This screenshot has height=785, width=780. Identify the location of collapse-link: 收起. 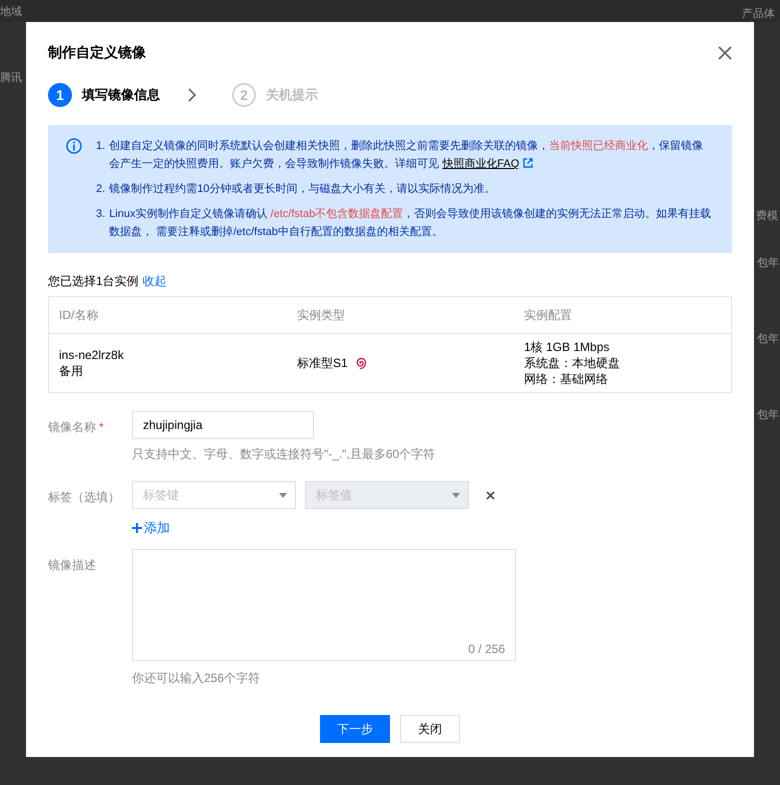
(154, 281).